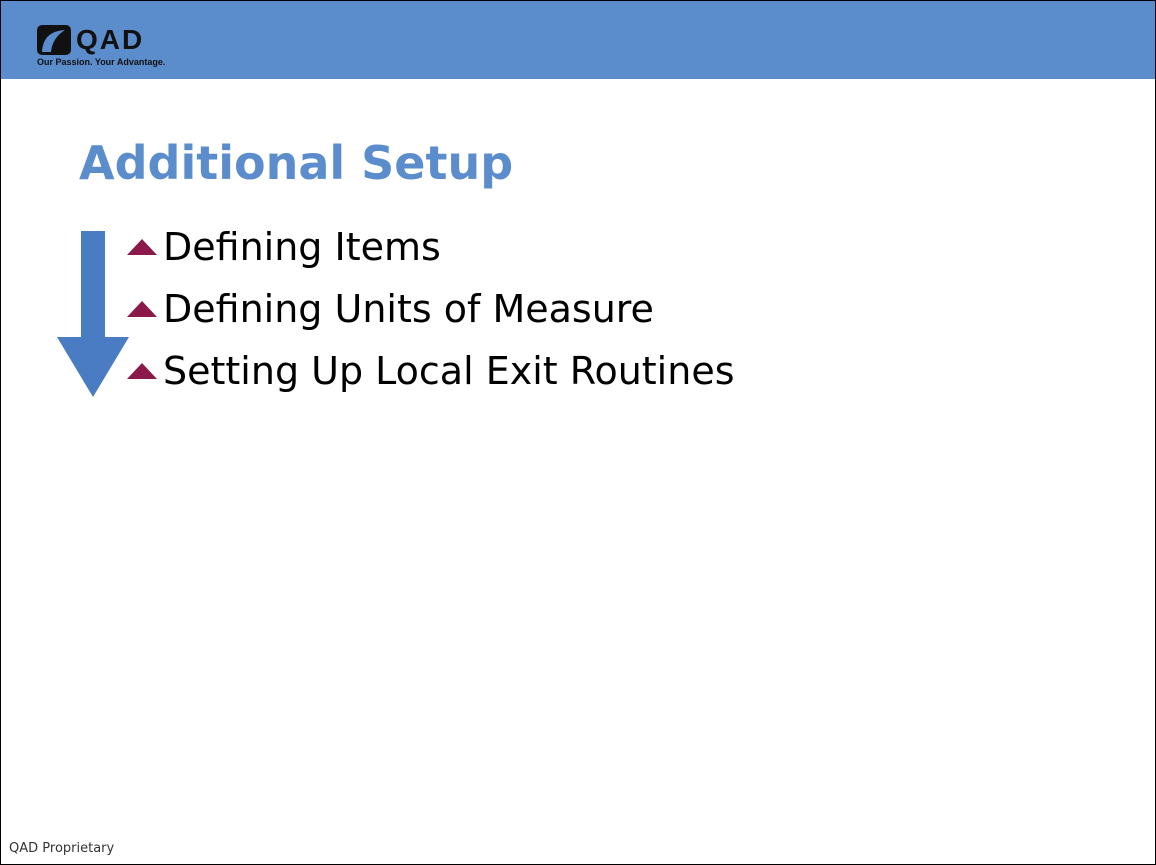 The image size is (1156, 865). Describe the element at coordinates (302, 247) in the screenshot. I see `bullet-text: Defining Items` at that location.